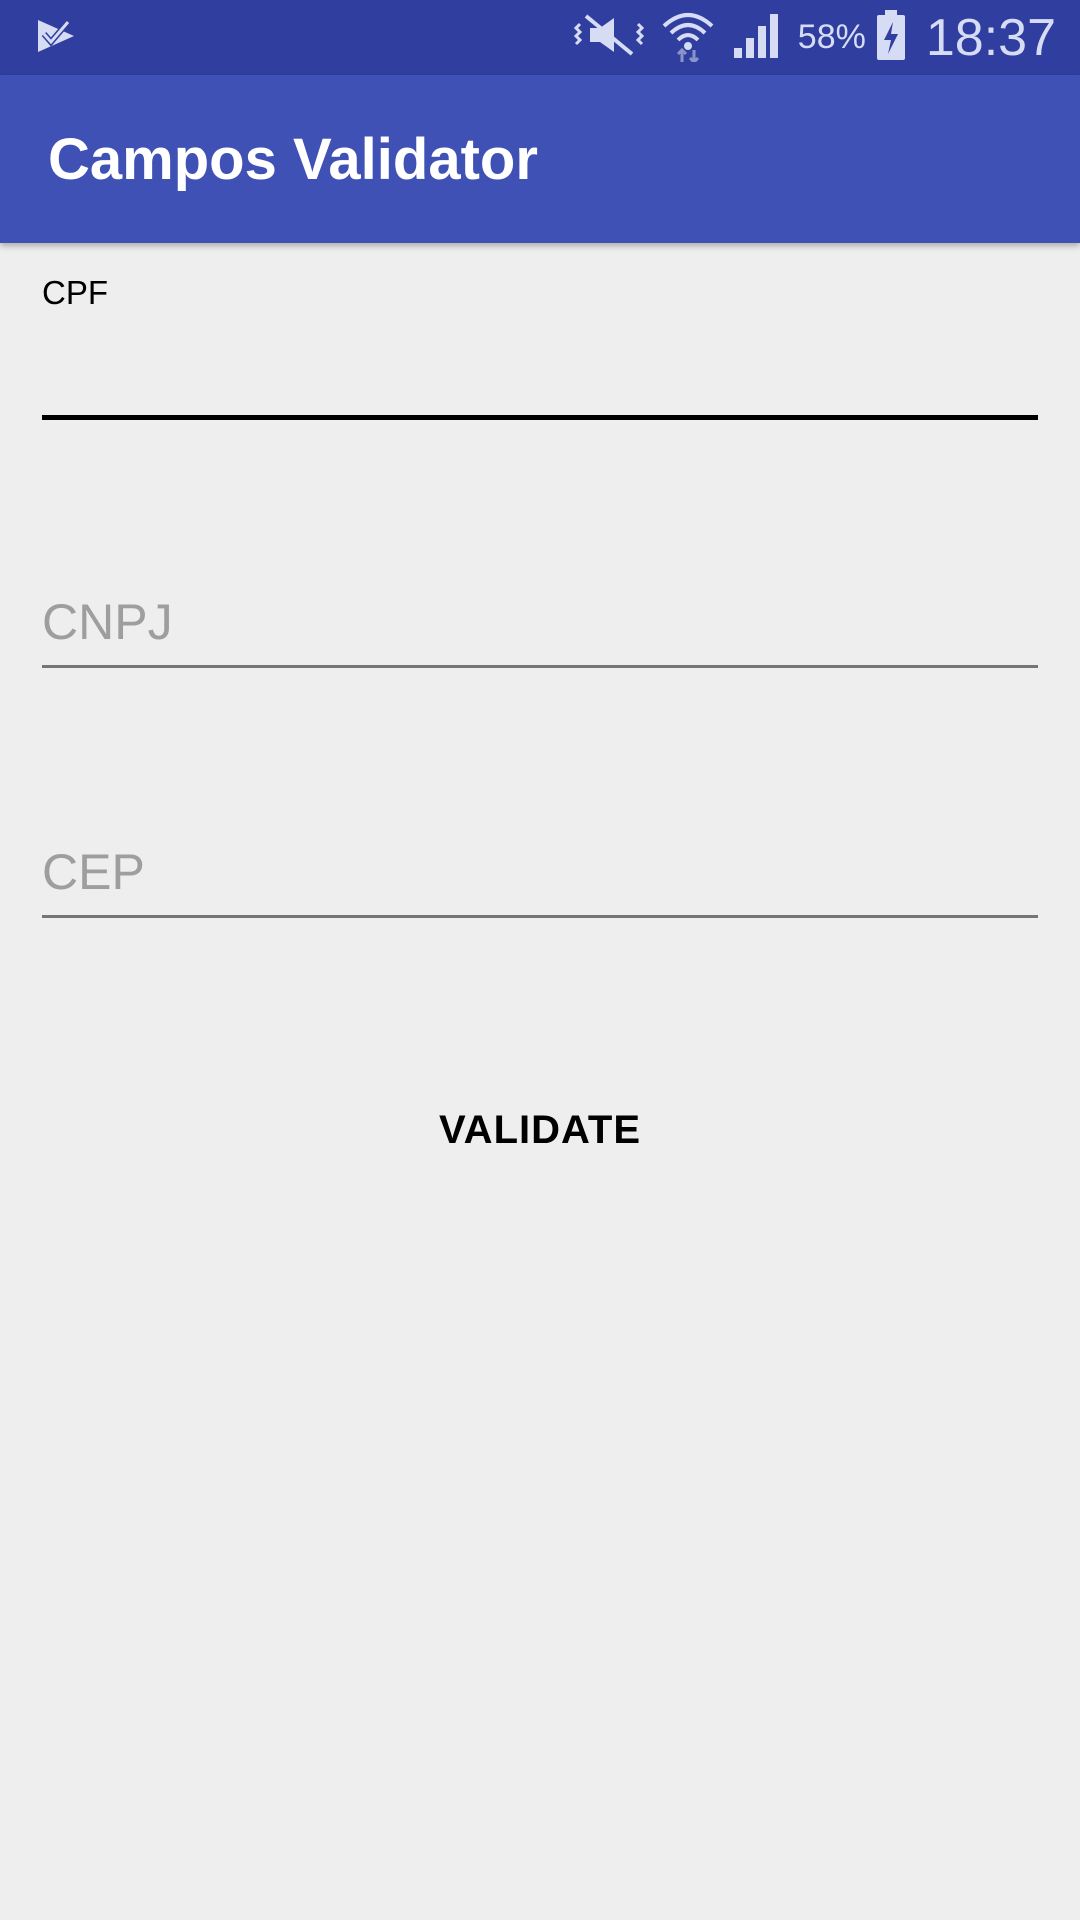 Image resolution: width=1080 pixels, height=1920 pixels. I want to click on wifi-icon, so click(688, 37).